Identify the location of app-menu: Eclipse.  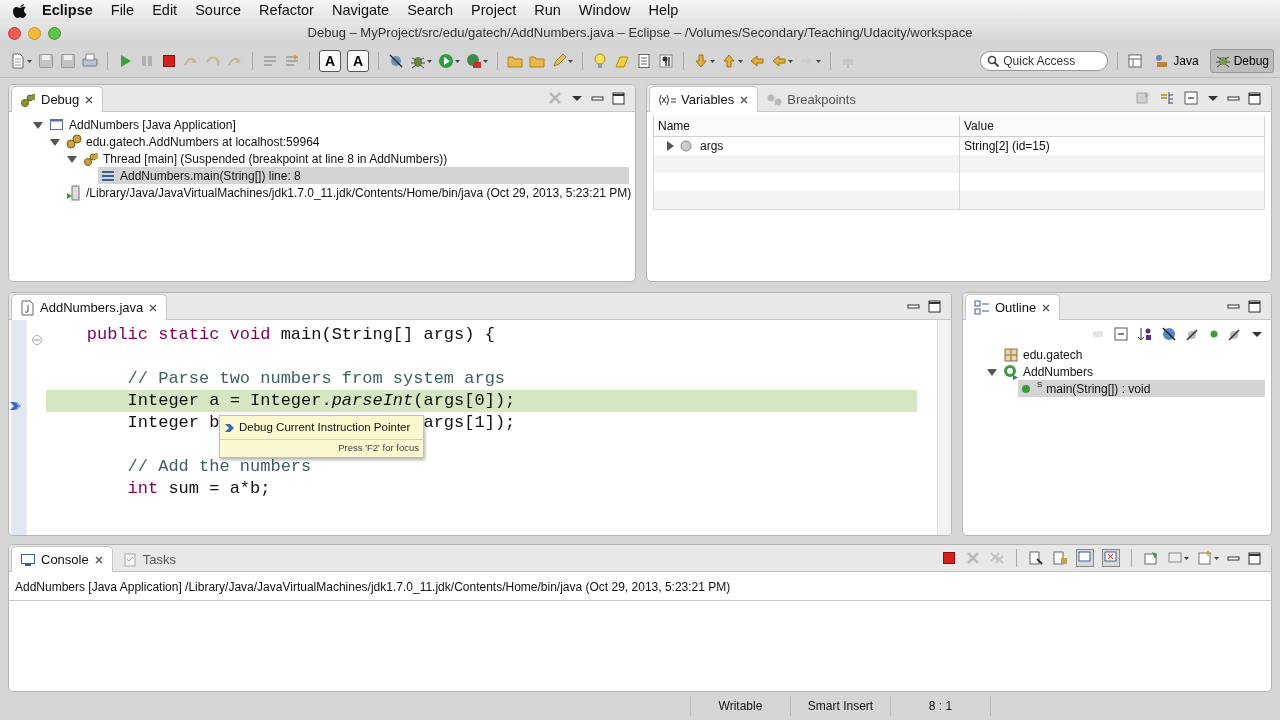
(65, 11).